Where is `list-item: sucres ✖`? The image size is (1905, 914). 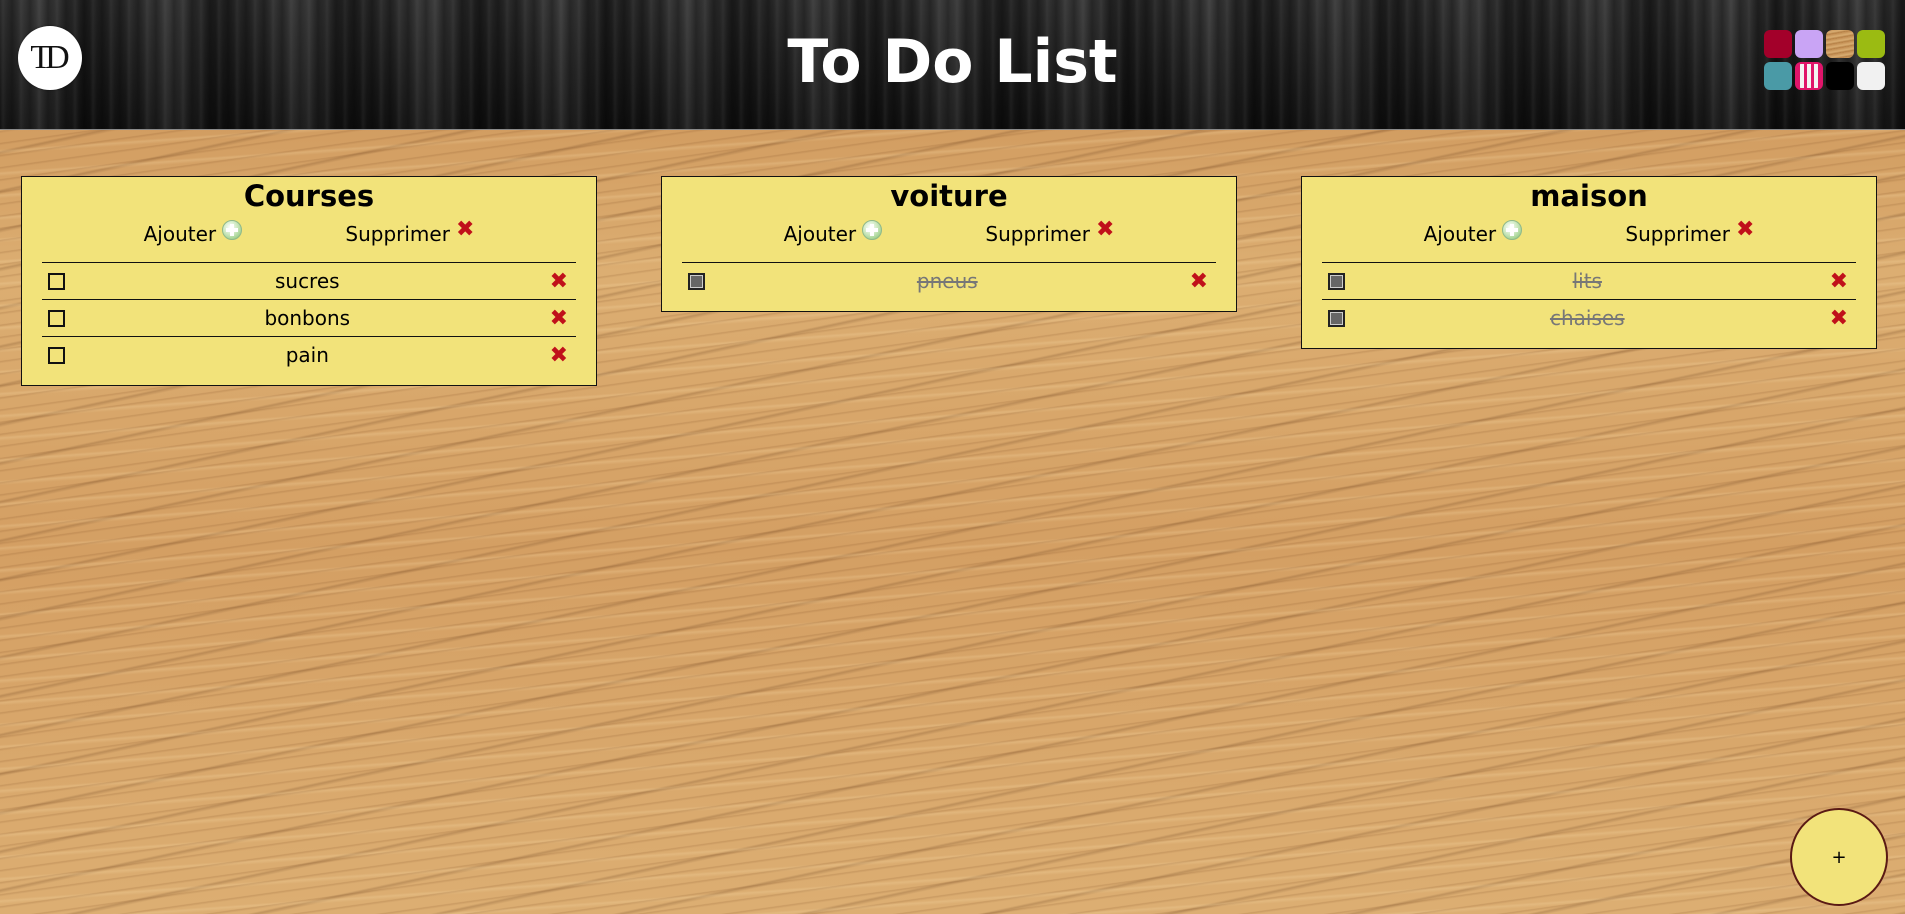 list-item: sucres ✖ is located at coordinates (309, 280).